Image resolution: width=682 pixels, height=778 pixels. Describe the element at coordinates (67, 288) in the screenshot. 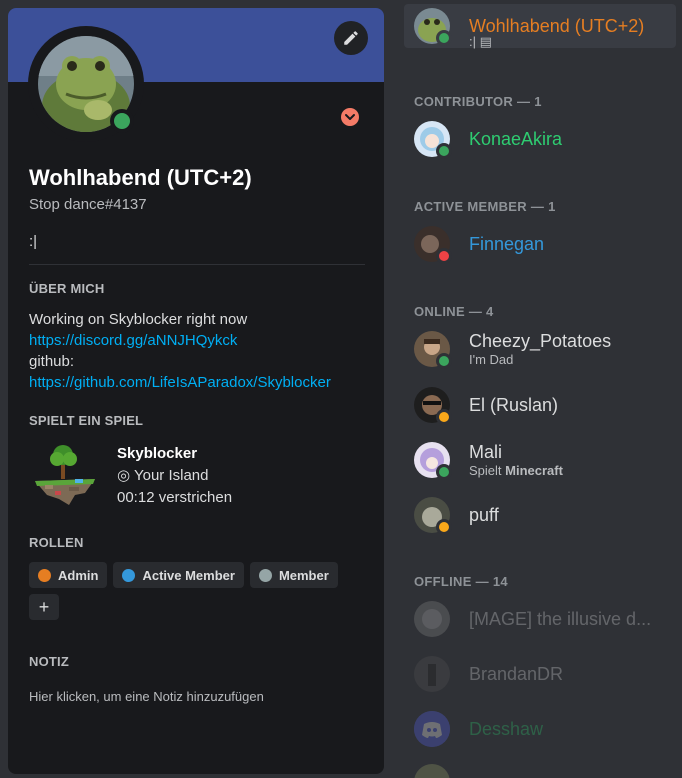

I see `about-me-title: ÜBER MICH` at that location.